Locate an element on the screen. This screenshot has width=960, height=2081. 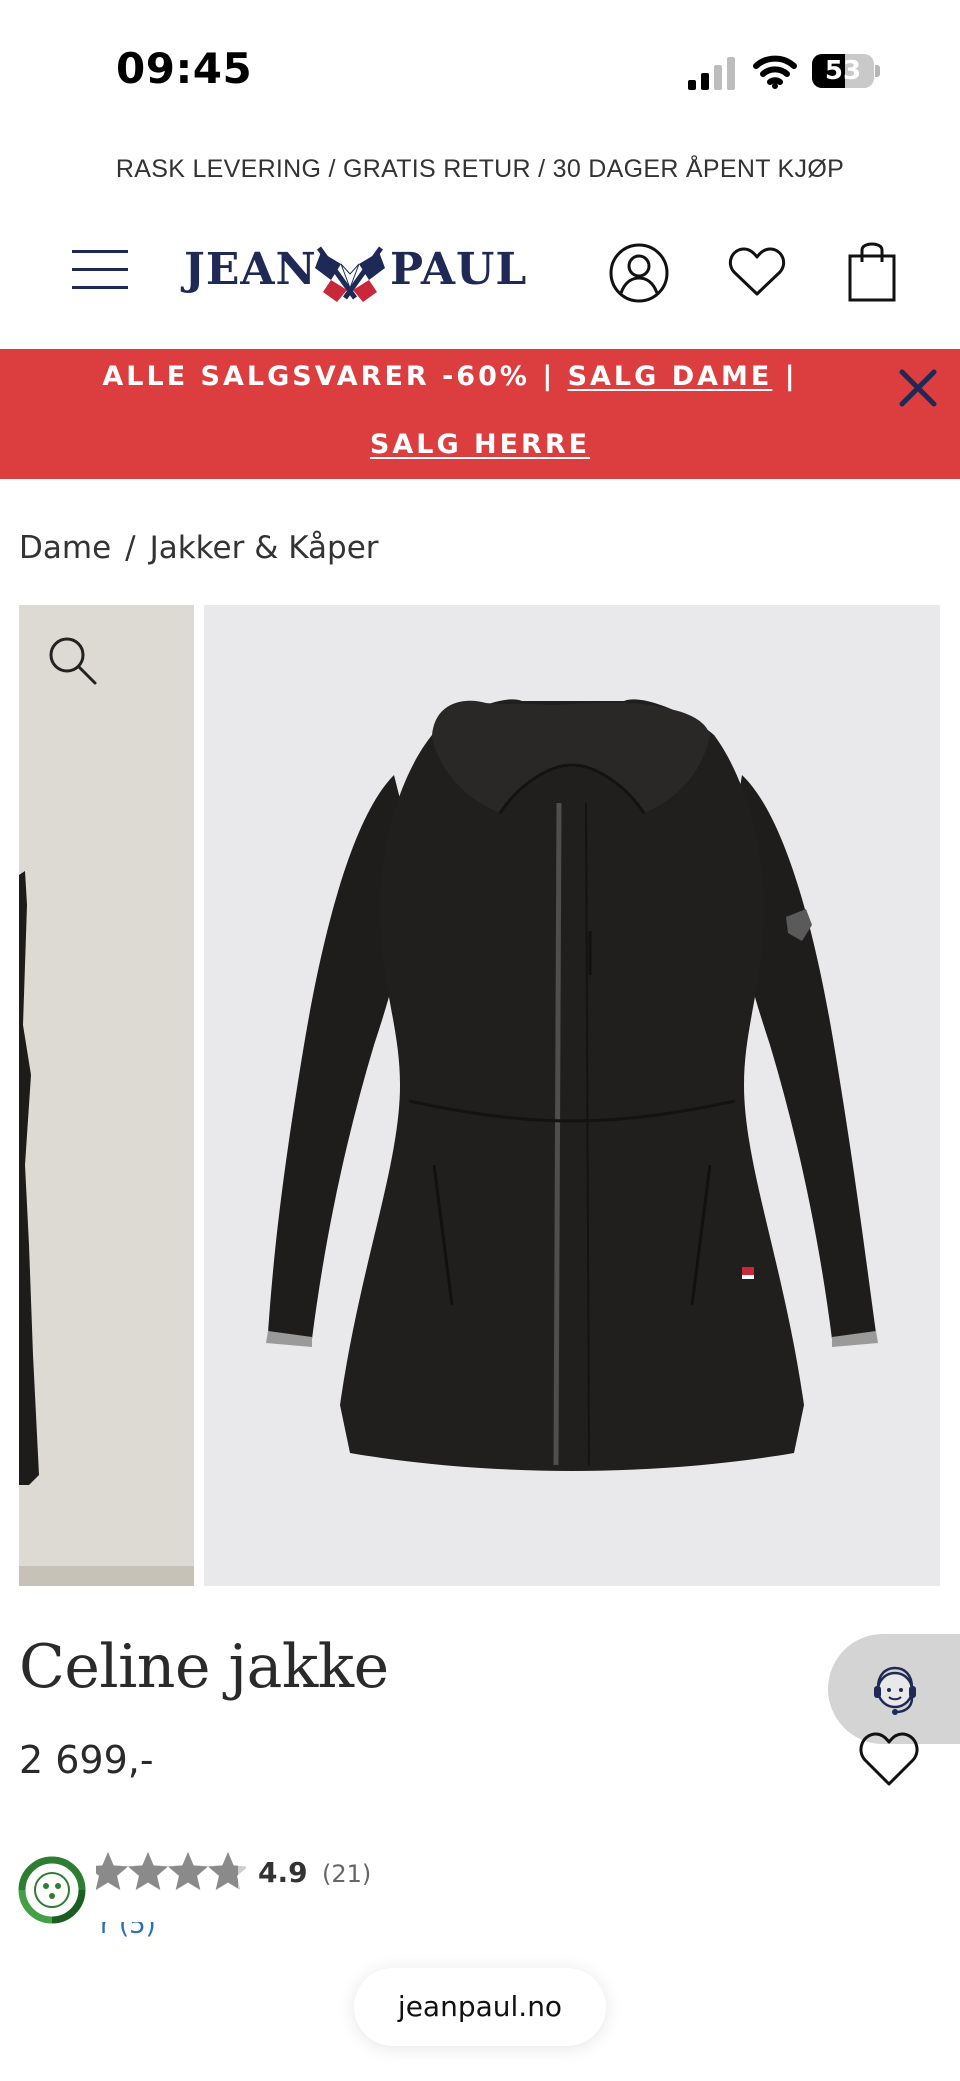
sale-banner-line-2: SALG HERRE is located at coordinates (480, 444).